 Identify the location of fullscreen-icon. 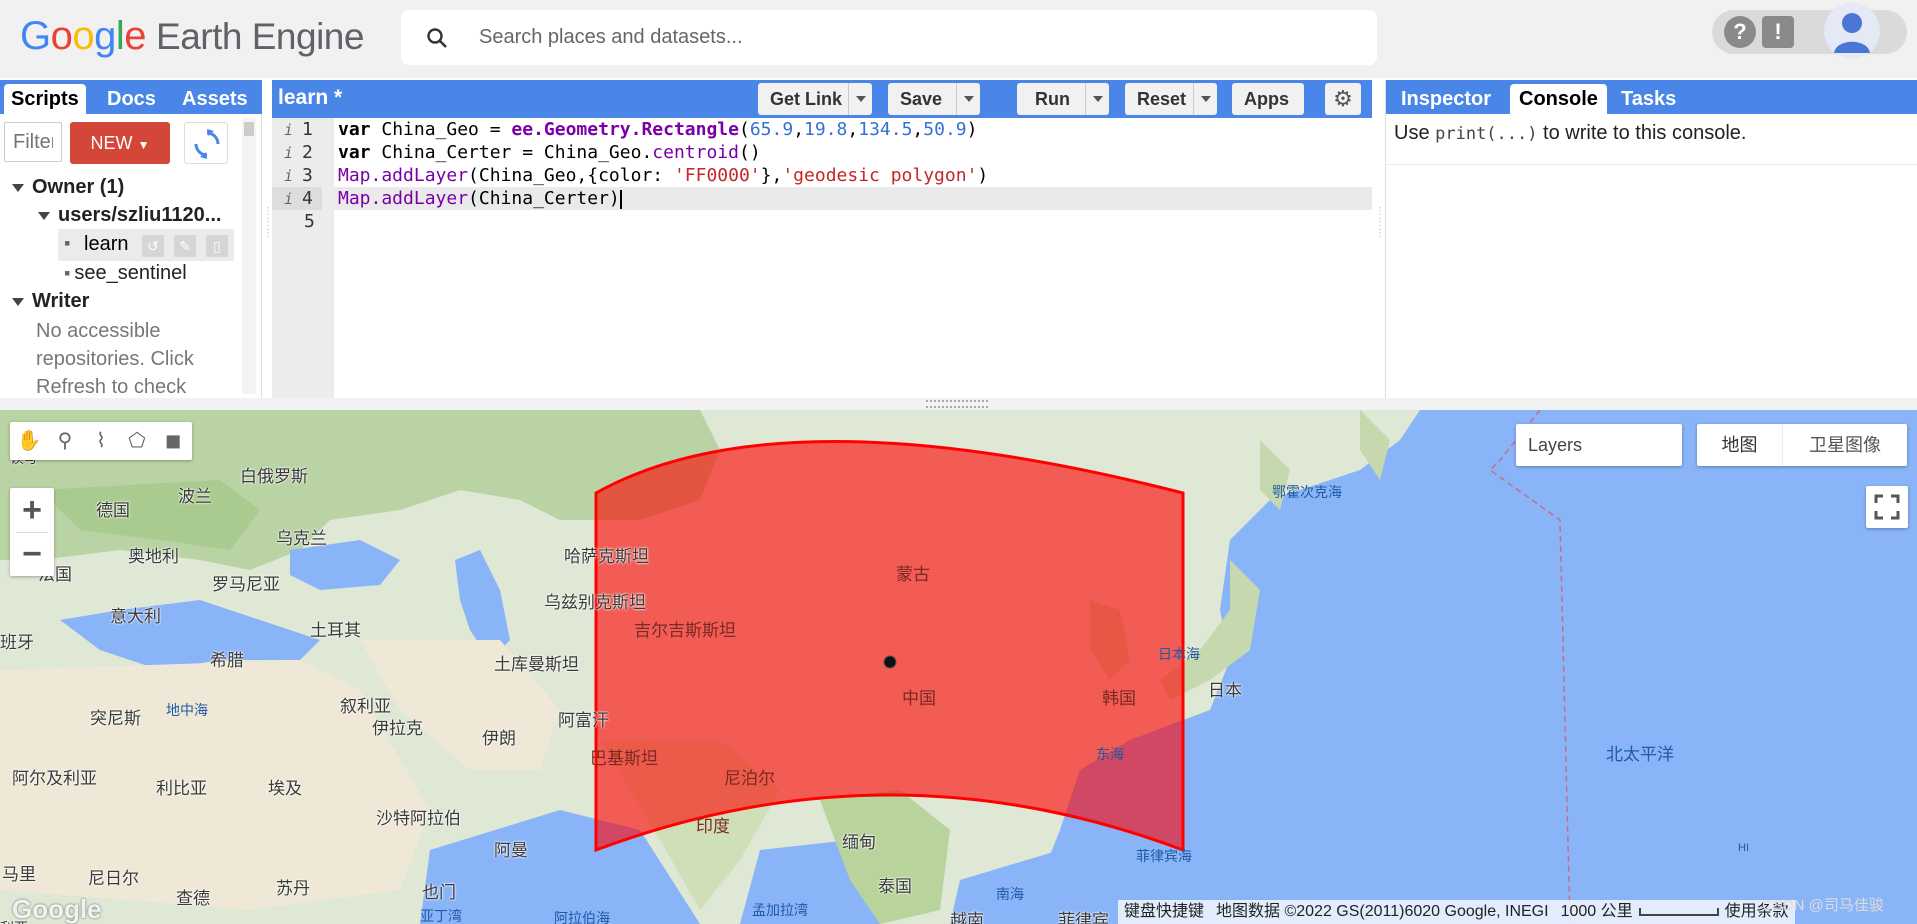
(1887, 507).